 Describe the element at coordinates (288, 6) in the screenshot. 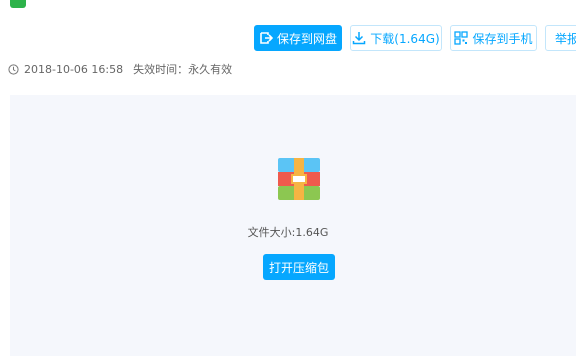

I see `top-bar` at that location.